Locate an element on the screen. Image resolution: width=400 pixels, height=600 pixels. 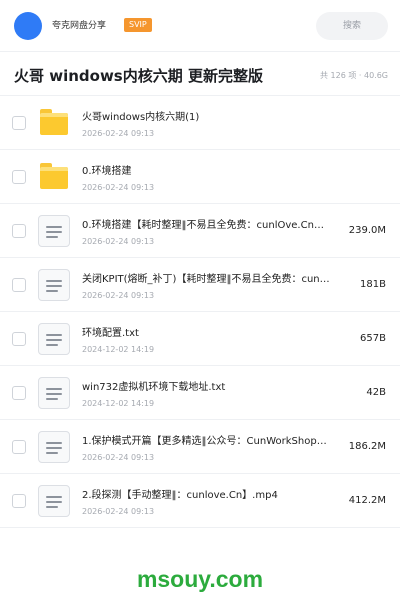
file-size: 186.2M is located at coordinates (367, 446).